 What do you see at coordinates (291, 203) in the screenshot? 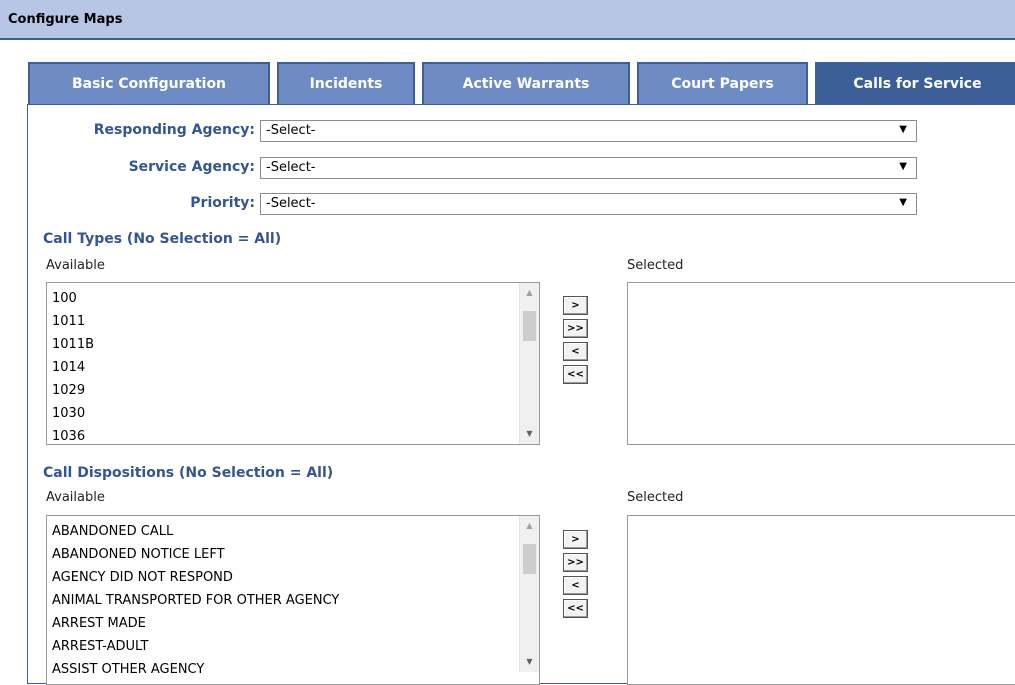
I see `priority-value: -Select-` at bounding box center [291, 203].